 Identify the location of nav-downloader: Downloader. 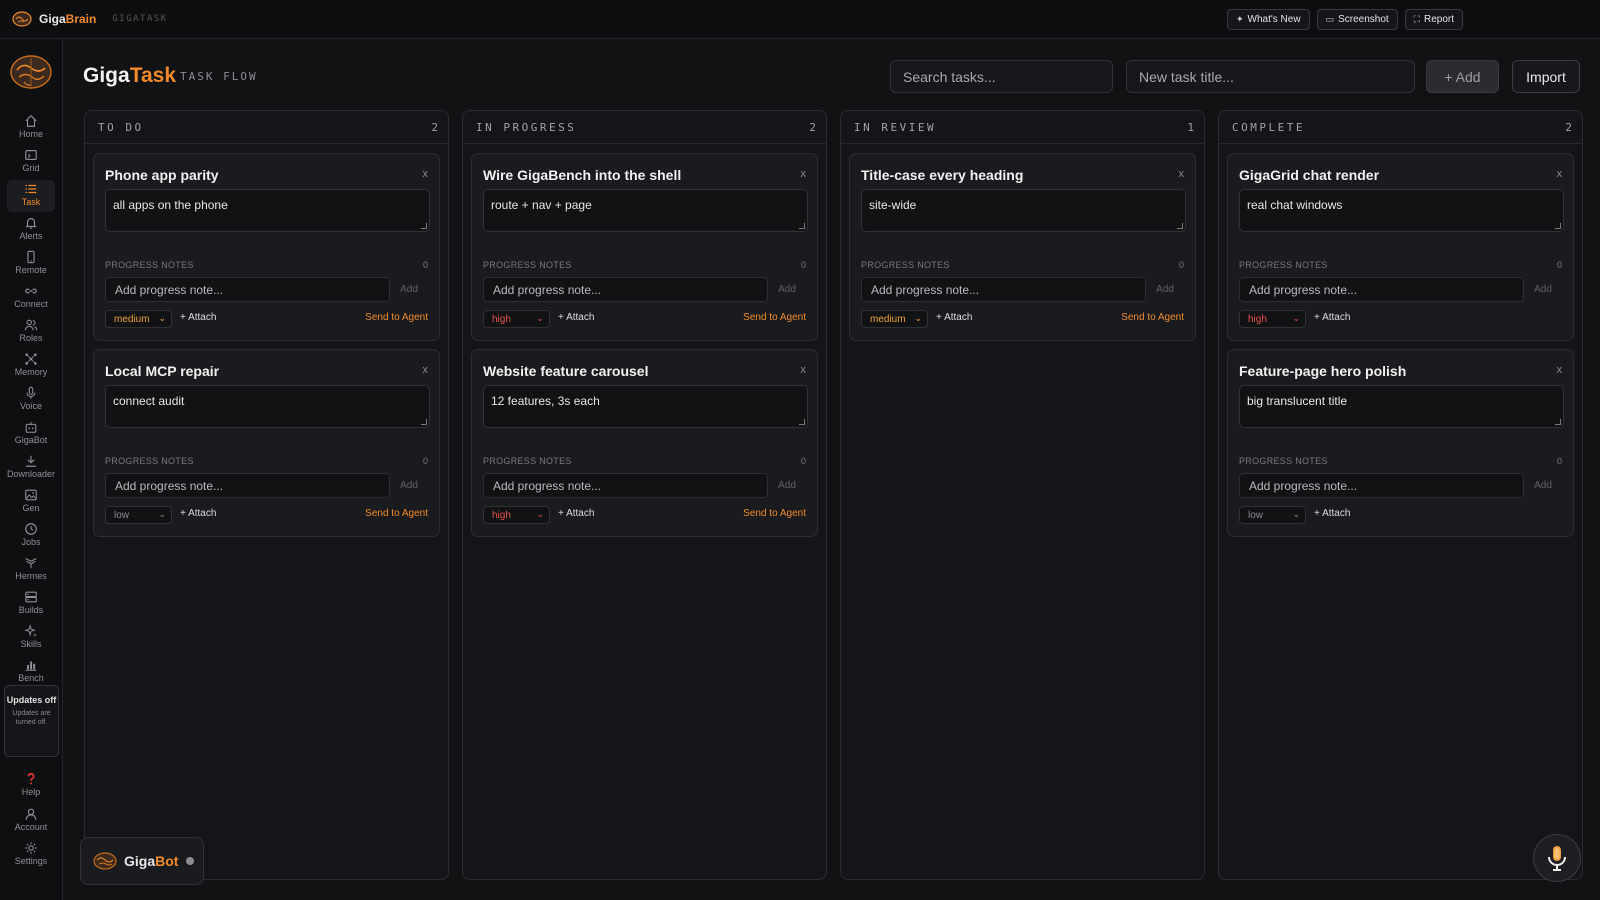
(31, 468).